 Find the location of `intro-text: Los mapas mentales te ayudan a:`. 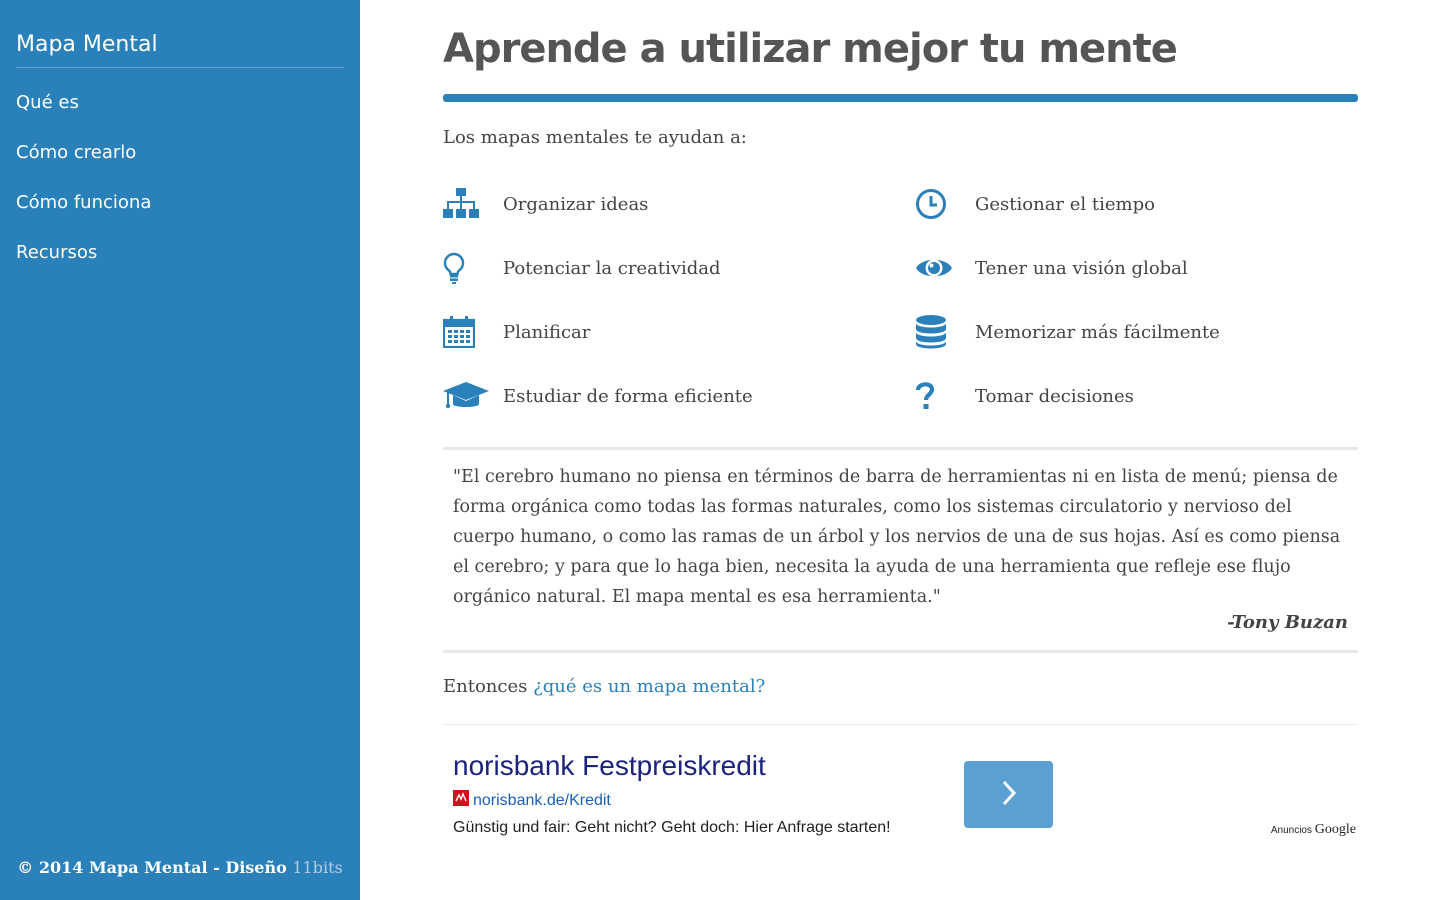

intro-text: Los mapas mentales te ayudan a: is located at coordinates (595, 137).